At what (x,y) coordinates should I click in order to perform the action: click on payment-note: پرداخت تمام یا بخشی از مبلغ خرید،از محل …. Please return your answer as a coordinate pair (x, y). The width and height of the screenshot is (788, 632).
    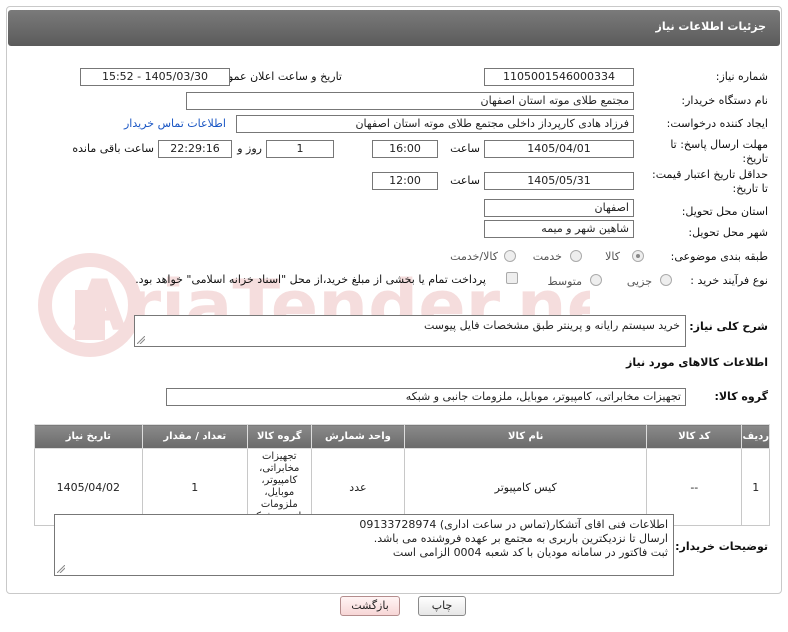
    Looking at the image, I should click on (310, 279).